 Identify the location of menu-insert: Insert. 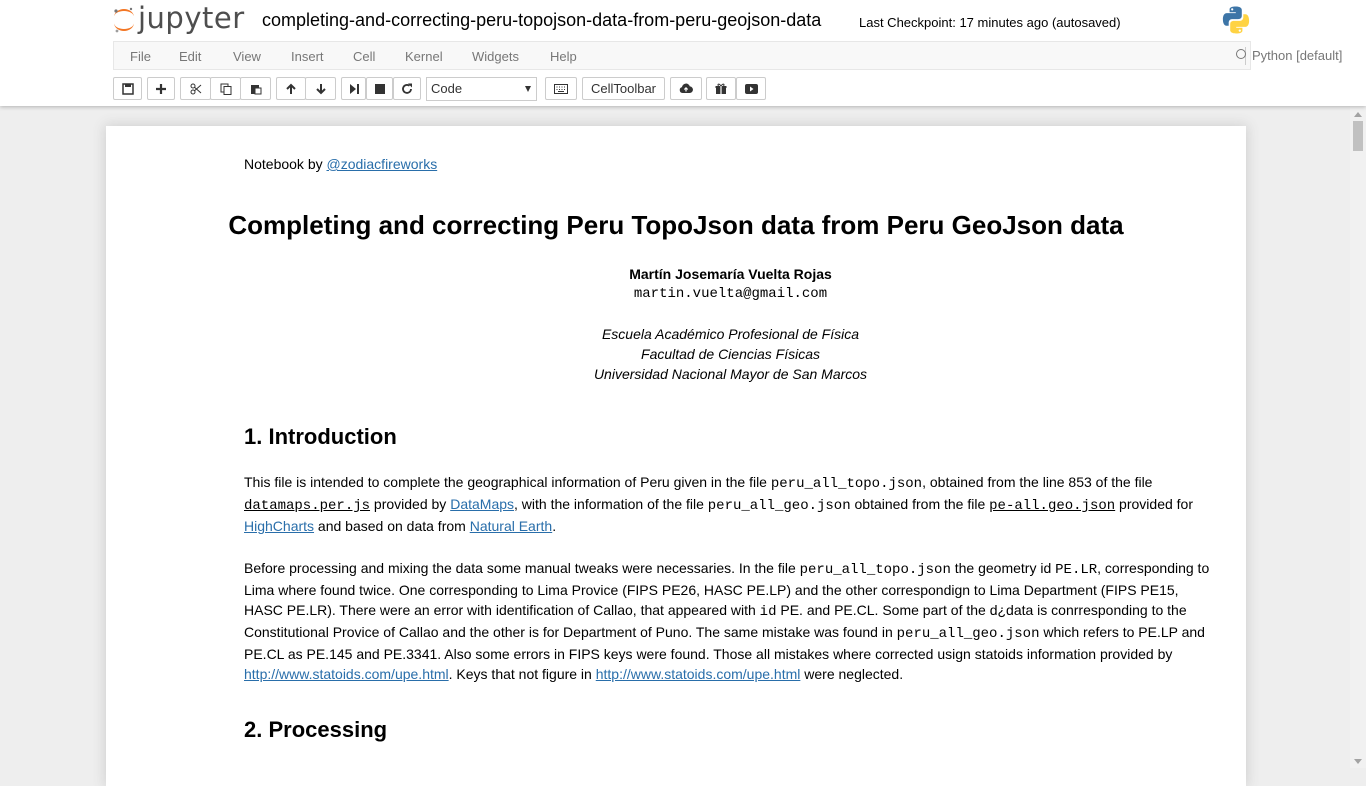
(307, 56).